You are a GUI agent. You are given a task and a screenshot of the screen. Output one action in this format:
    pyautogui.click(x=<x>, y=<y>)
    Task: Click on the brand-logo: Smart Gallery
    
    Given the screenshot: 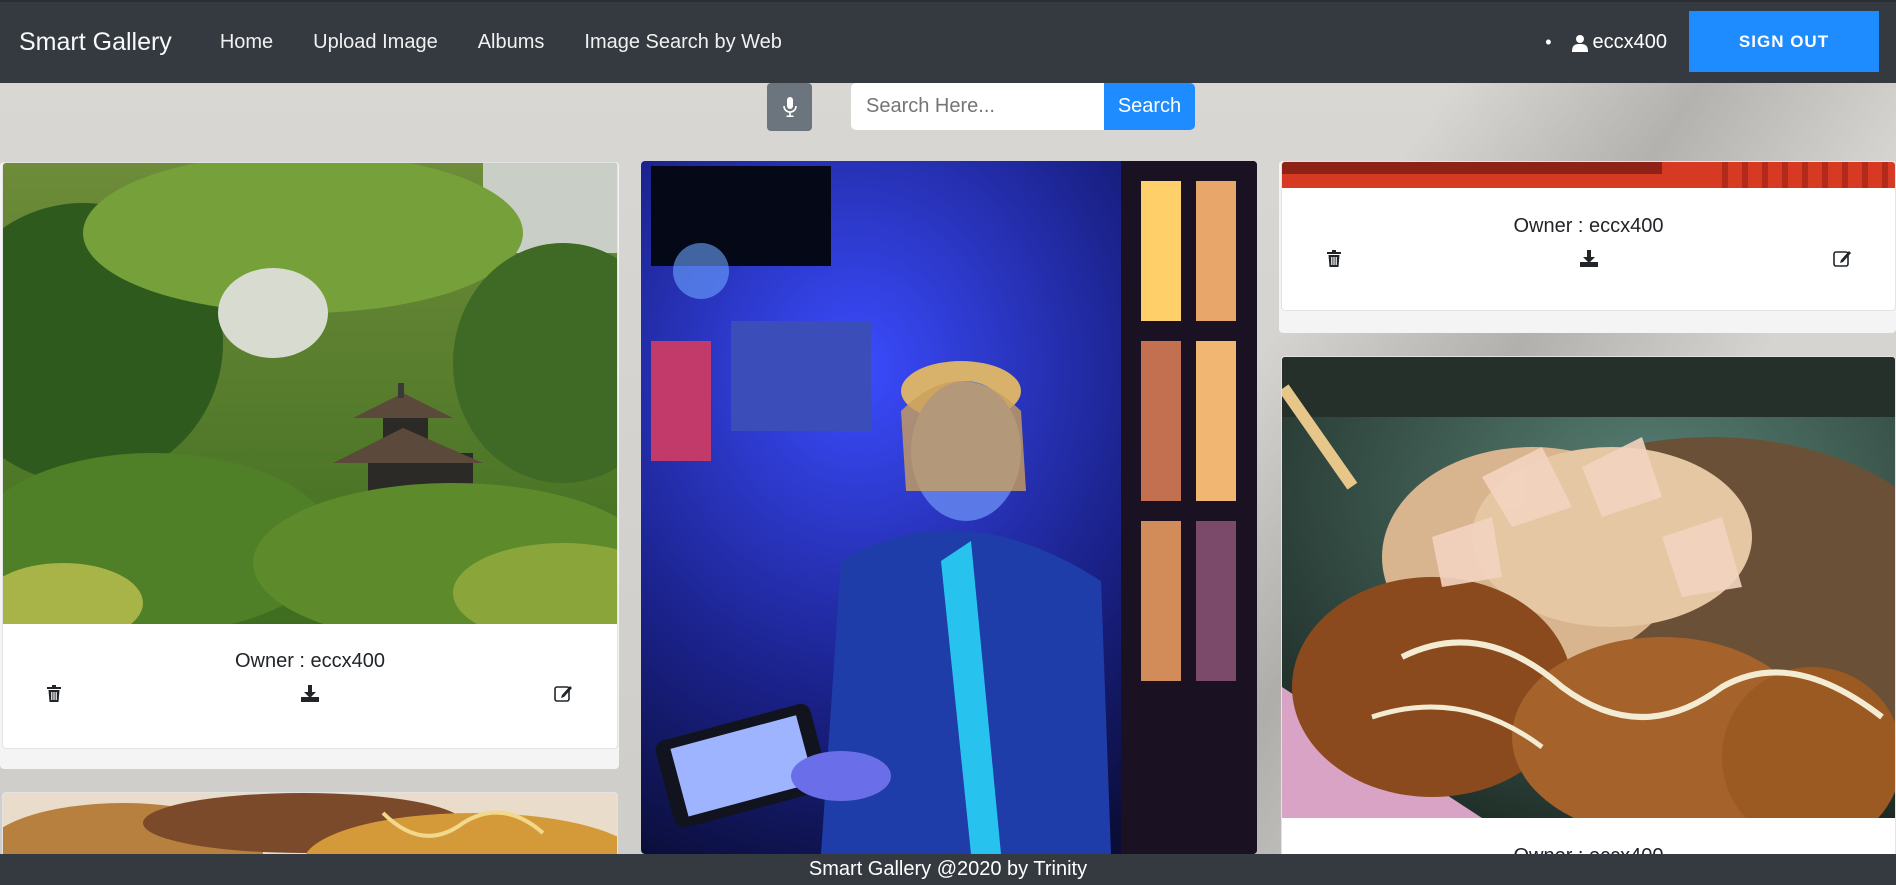 What is the action you would take?
    pyautogui.click(x=95, y=42)
    